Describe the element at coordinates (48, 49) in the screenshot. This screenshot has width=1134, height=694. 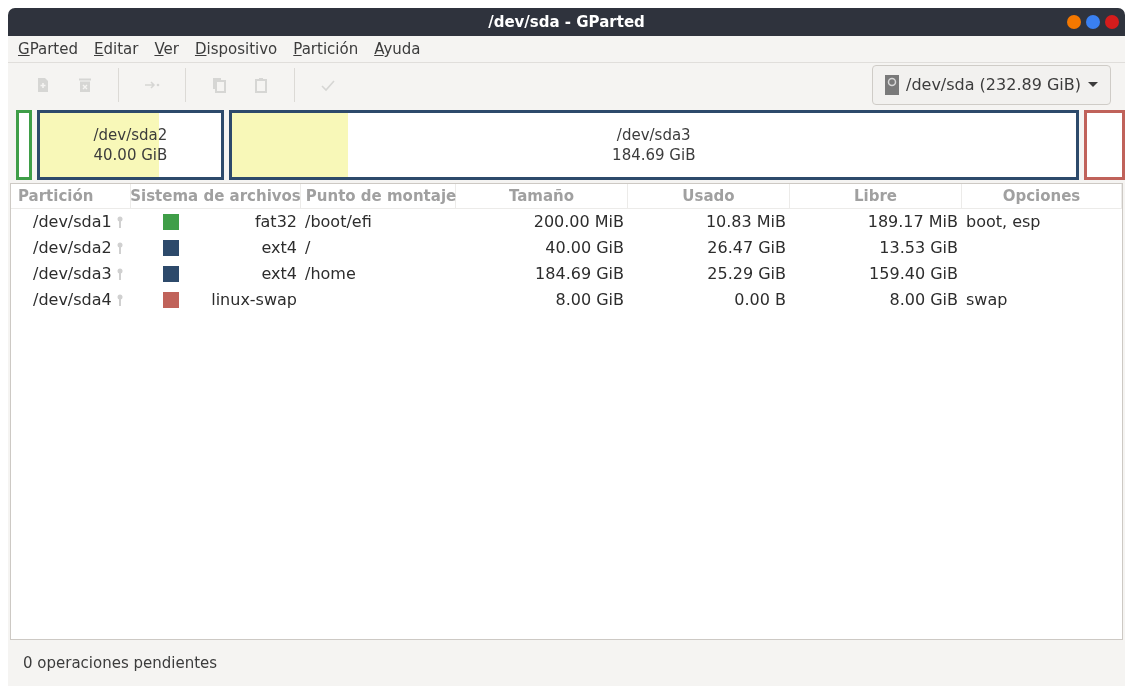
I see `menu-item: GParted` at that location.